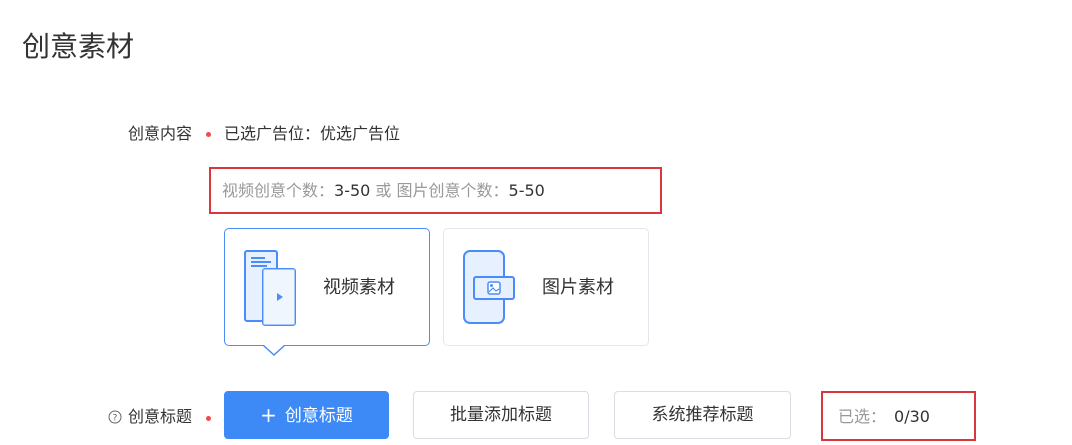  I want to click on section-title: 创意素材, so click(78, 46).